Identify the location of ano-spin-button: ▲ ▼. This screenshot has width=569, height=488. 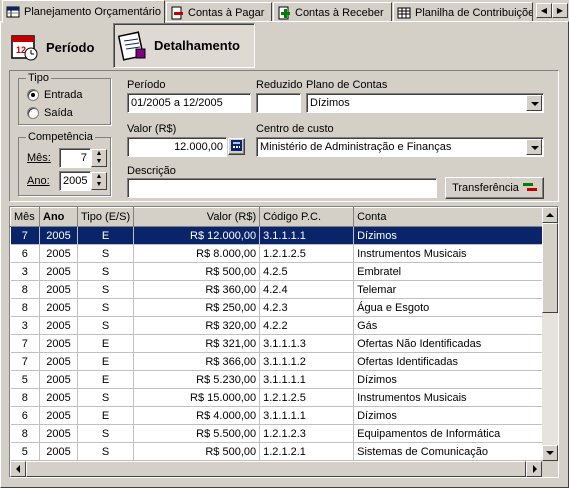
(99, 181).